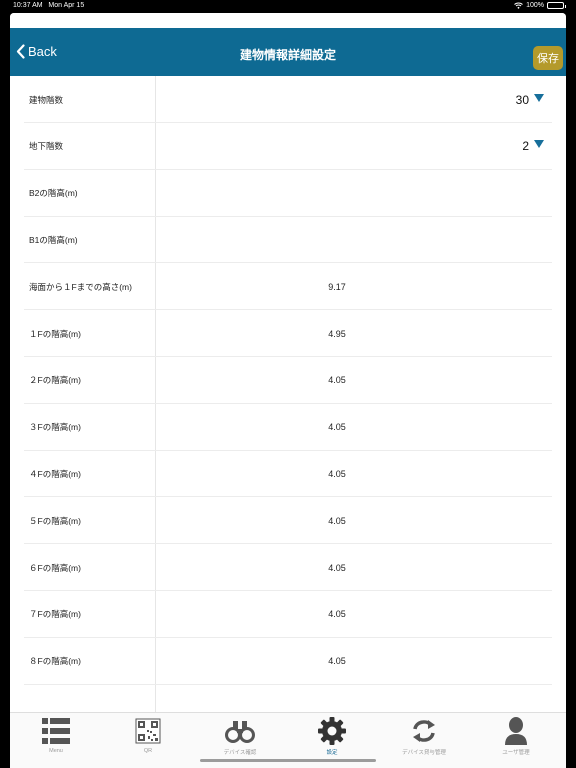 Image resolution: width=576 pixels, height=768 pixels. I want to click on row-label: ２Fの階高(m), so click(55, 380).